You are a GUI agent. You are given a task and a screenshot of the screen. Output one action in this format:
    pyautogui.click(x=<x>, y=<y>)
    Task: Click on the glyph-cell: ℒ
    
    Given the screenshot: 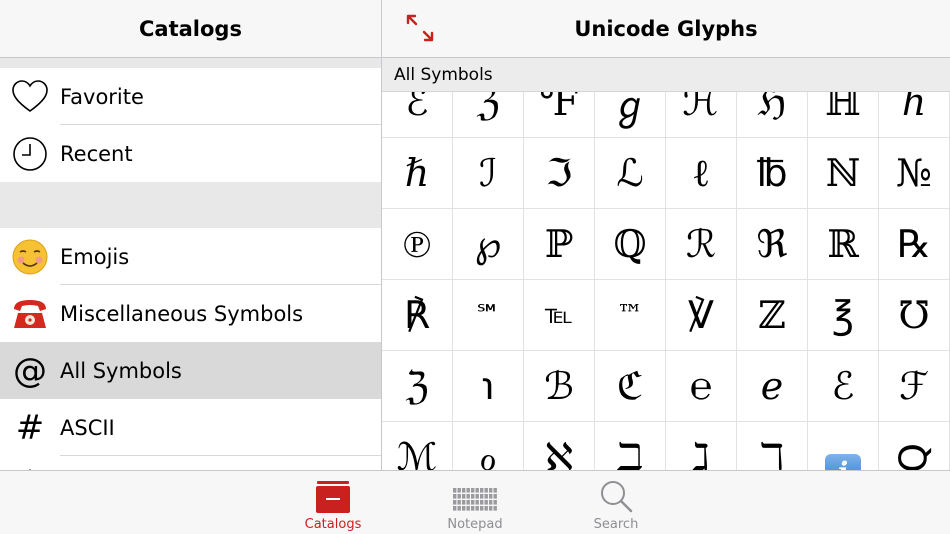 What is the action you would take?
    pyautogui.click(x=630, y=173)
    